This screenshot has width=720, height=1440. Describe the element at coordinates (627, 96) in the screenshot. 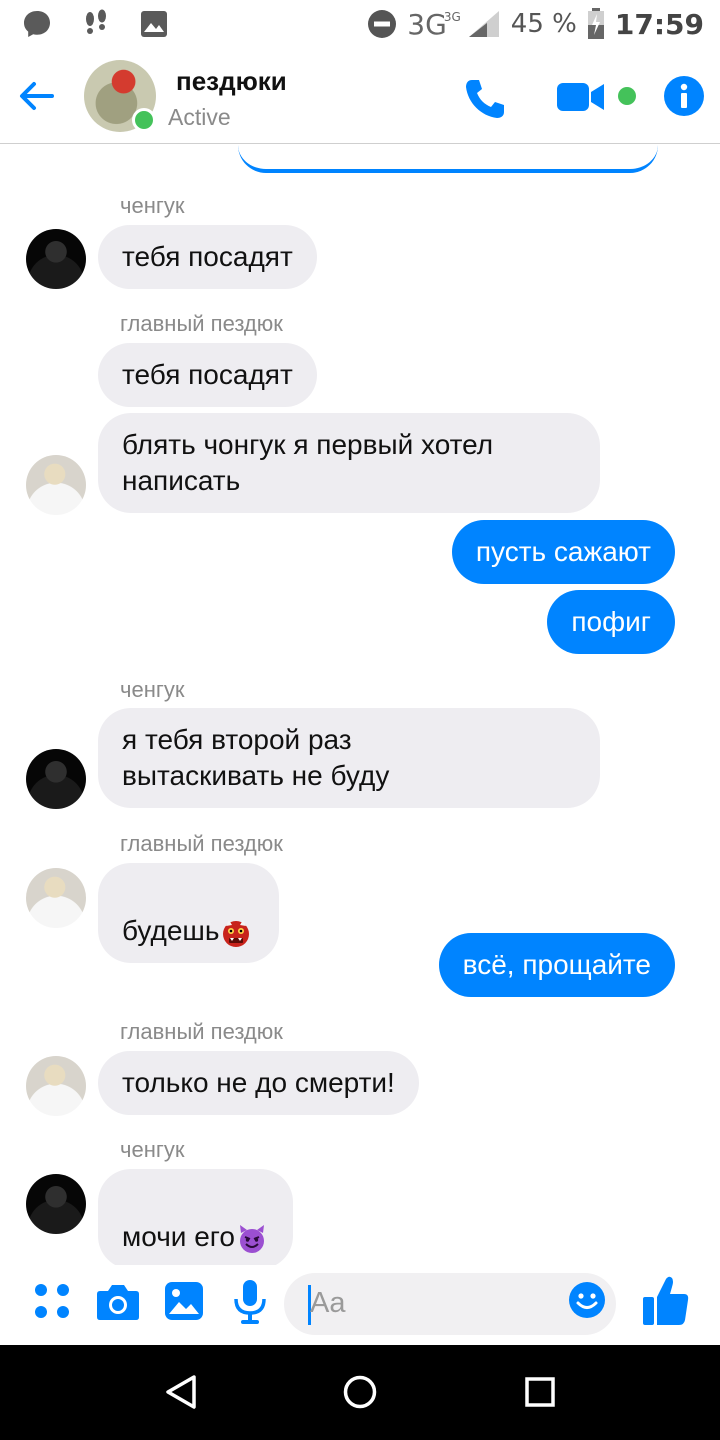

I see `video-active-dot` at that location.